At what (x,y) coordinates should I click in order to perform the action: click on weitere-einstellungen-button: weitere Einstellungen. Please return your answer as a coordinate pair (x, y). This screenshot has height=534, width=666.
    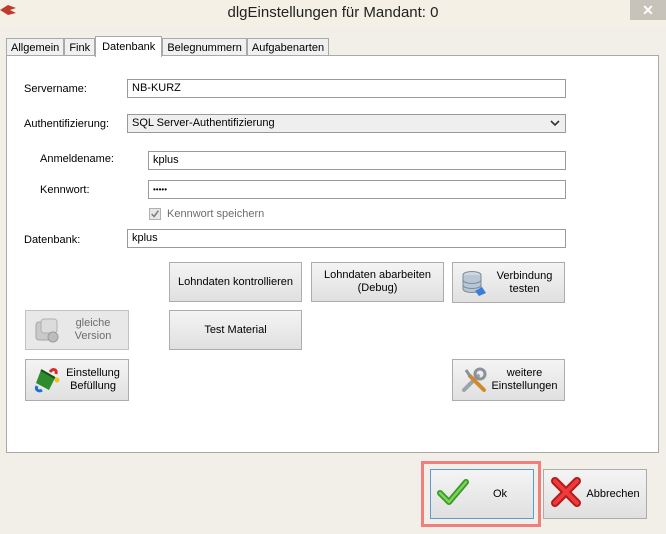
    Looking at the image, I should click on (508, 380).